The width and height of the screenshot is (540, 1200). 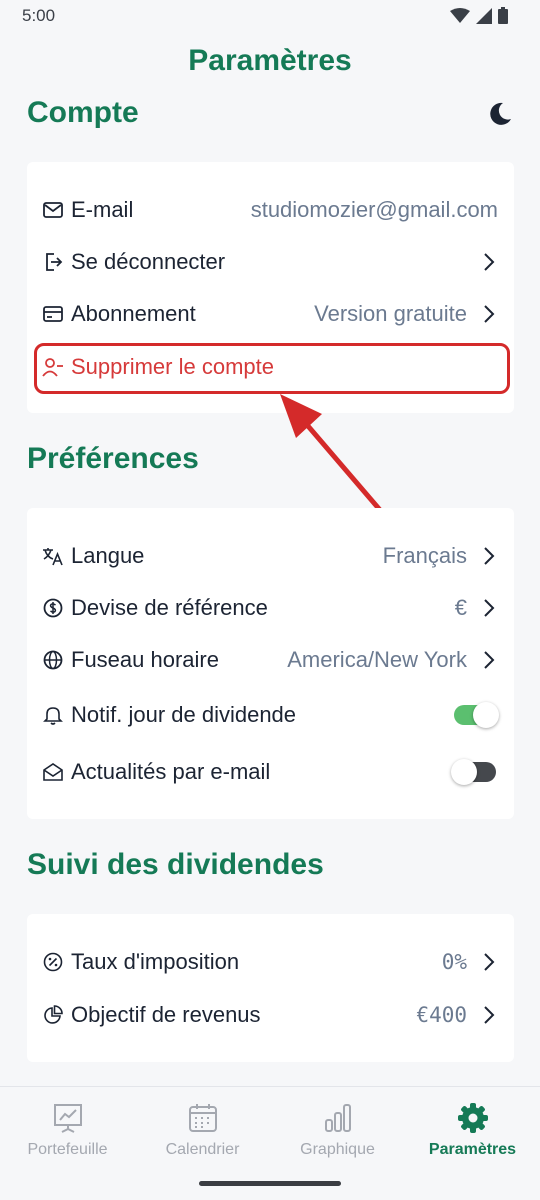 I want to click on language-label: Langue, so click(x=108, y=555).